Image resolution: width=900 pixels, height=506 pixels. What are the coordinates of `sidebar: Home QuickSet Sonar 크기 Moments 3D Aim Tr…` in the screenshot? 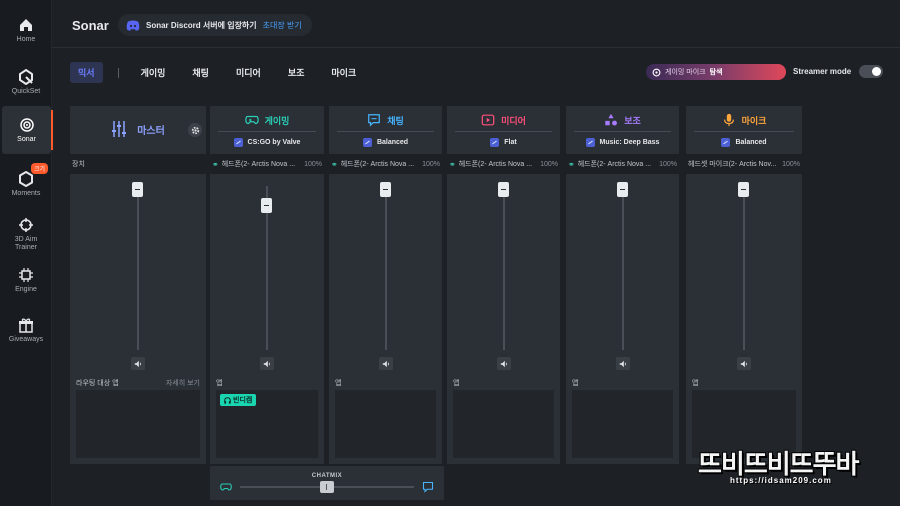 It's located at (26, 253).